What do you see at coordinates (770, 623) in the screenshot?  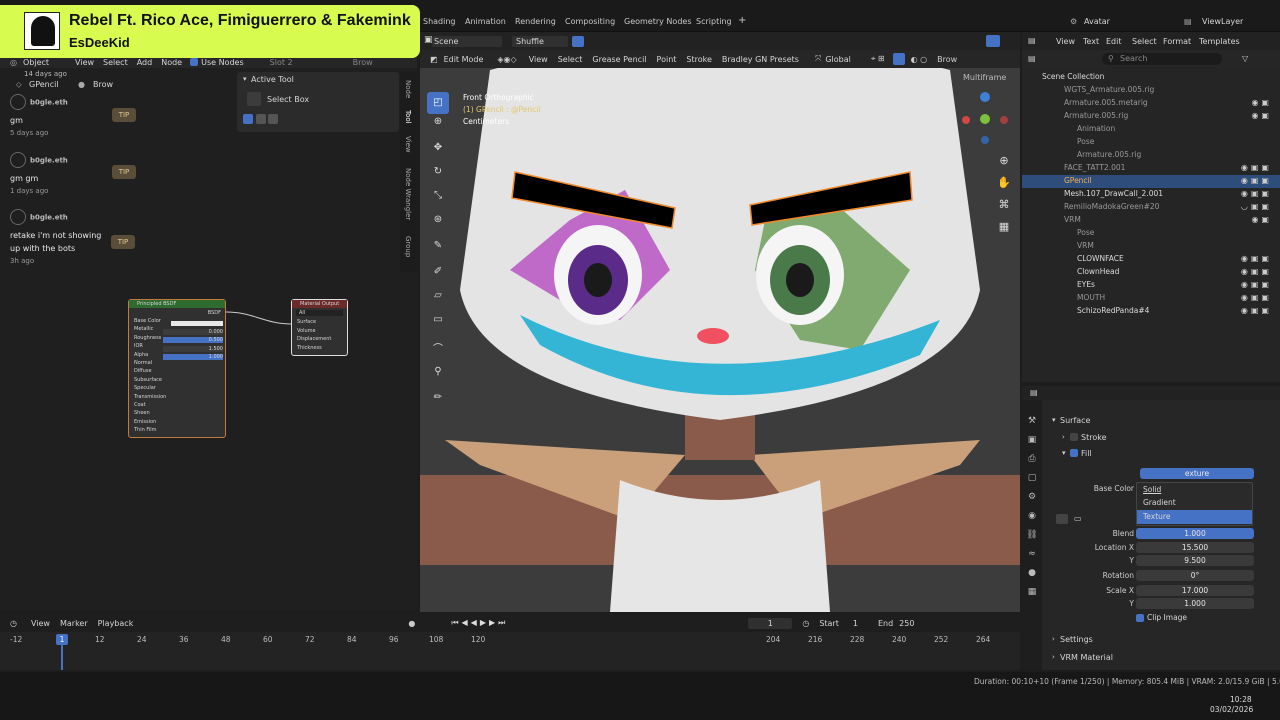 I see `current-frame-field: 1` at bounding box center [770, 623].